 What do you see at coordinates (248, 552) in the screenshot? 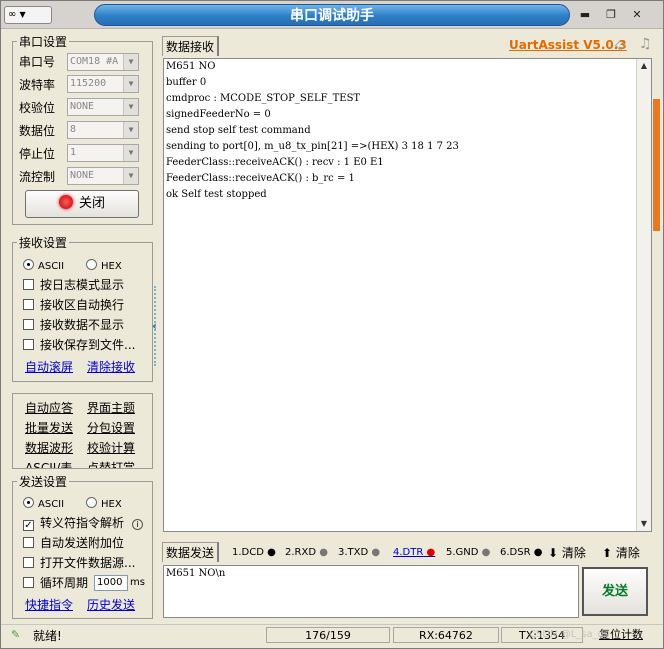
I see `dcd-label: 1.DCD` at bounding box center [248, 552].